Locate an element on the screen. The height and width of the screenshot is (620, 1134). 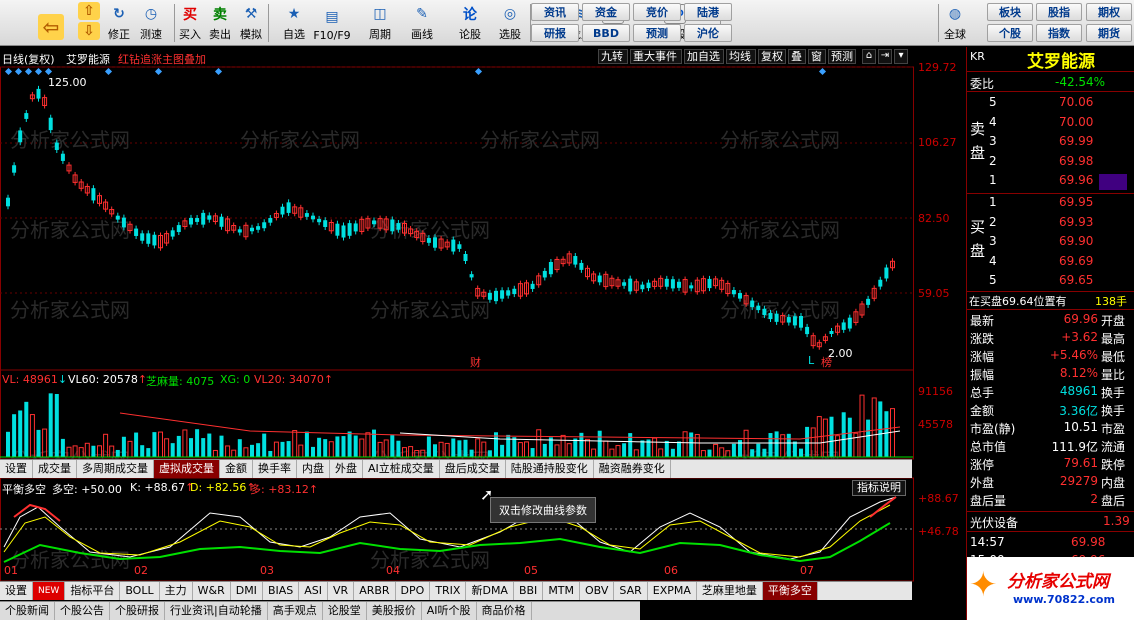
indicator-tab-3: BOLL is located at coordinates (140, 591).